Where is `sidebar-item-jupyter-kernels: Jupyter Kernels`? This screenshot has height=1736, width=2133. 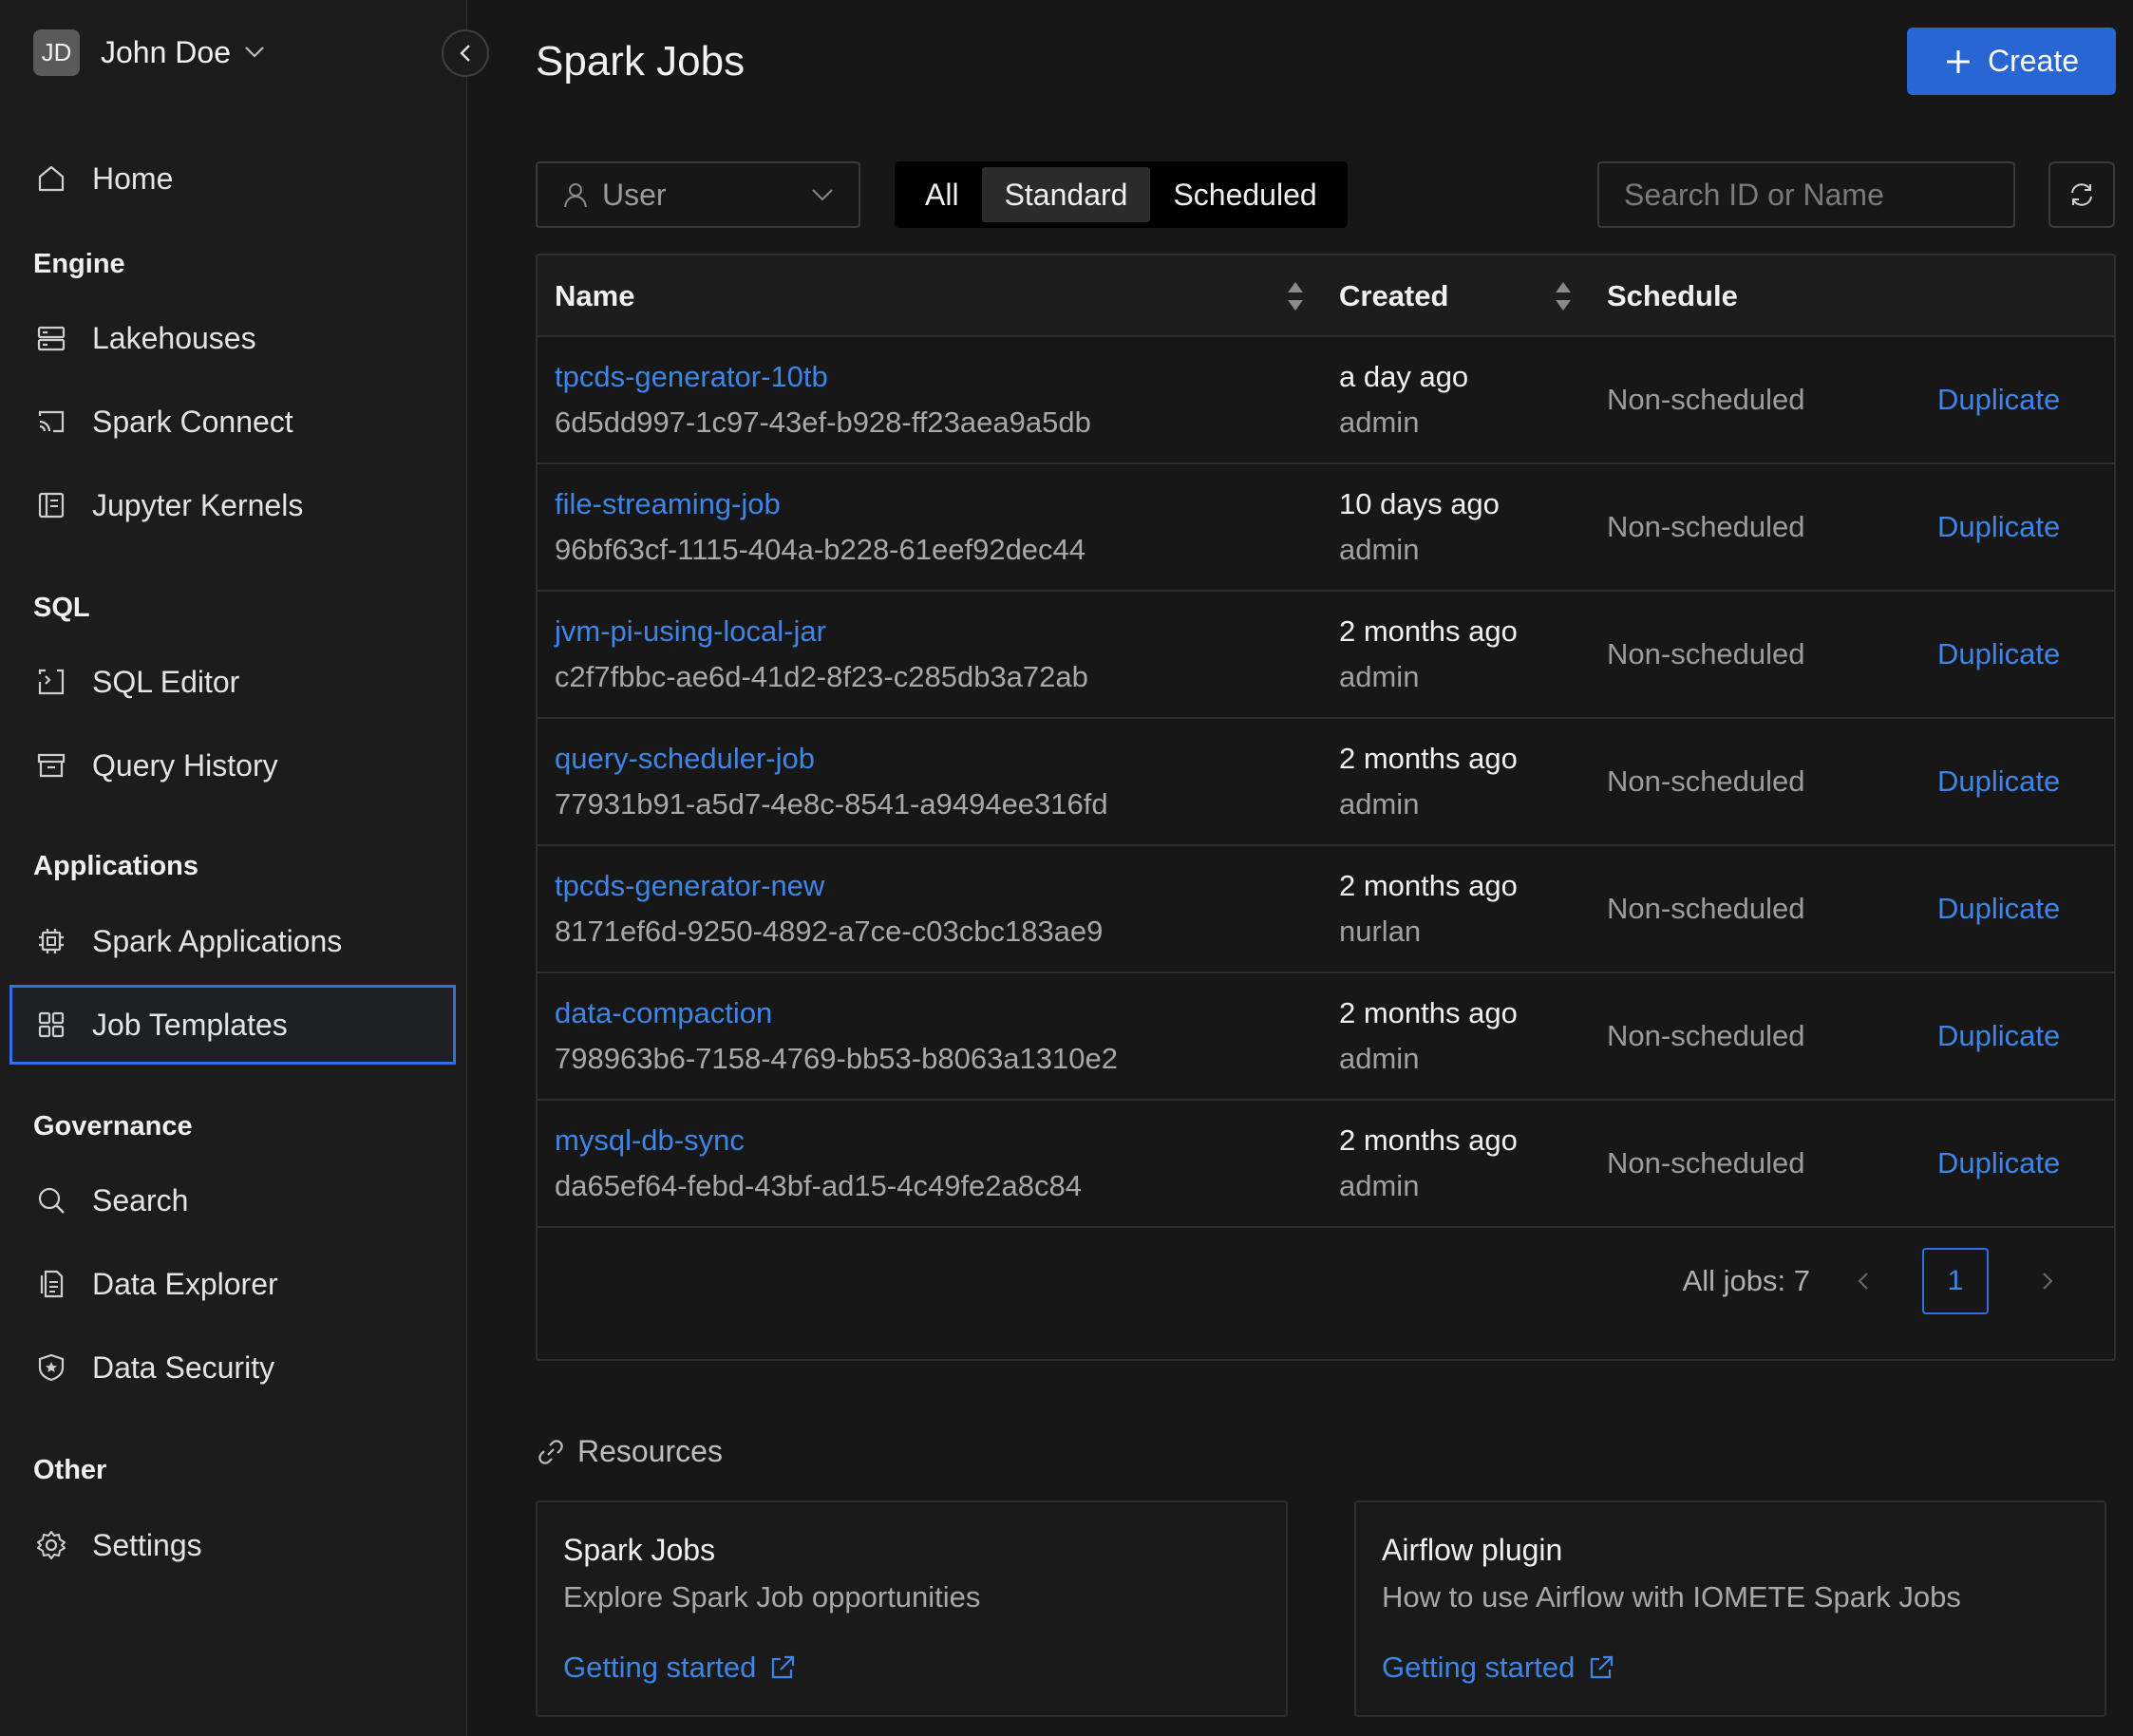 sidebar-item-jupyter-kernels: Jupyter Kernels is located at coordinates (232, 505).